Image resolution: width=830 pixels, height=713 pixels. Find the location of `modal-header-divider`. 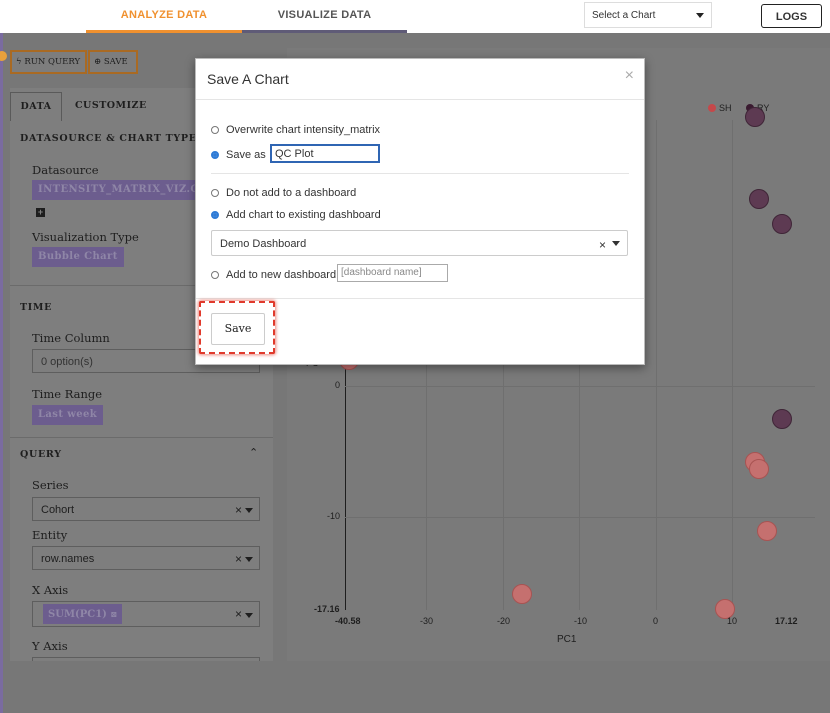

modal-header-divider is located at coordinates (420, 99).